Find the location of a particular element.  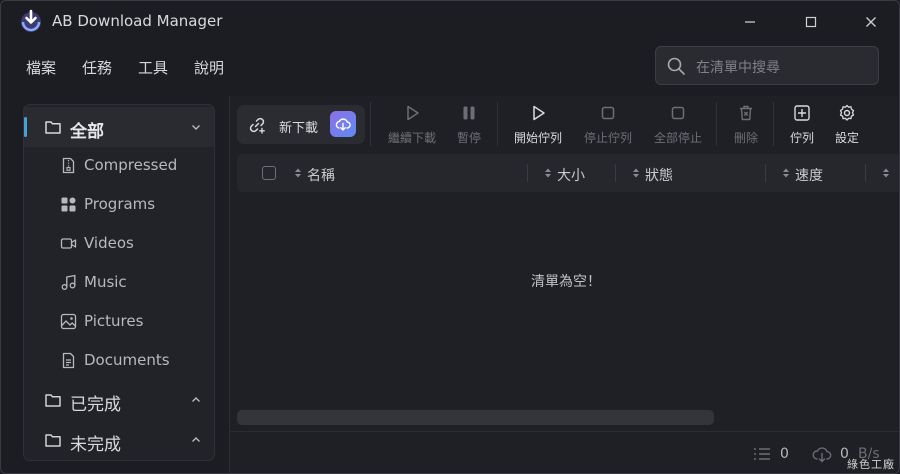

start-queue-button: 開始佇列 is located at coordinates (538, 126).